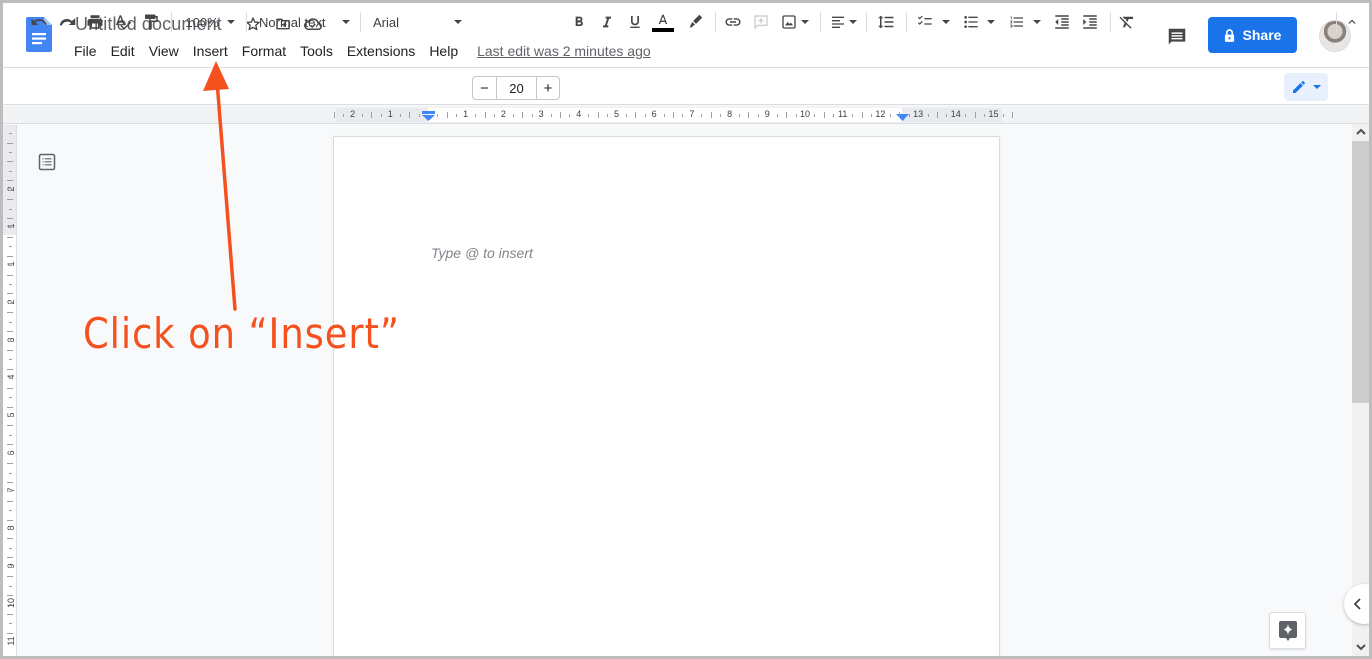  Describe the element at coordinates (1360, 647) in the screenshot. I see `scroll-down-icon` at that location.